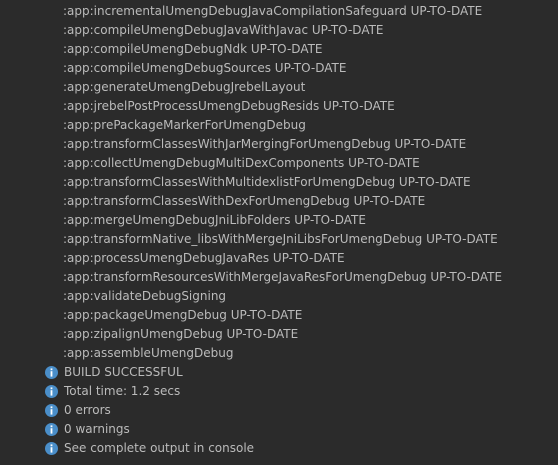  What do you see at coordinates (148, 353) in the screenshot?
I see `task-line: :app:assembleUmengDebug` at bounding box center [148, 353].